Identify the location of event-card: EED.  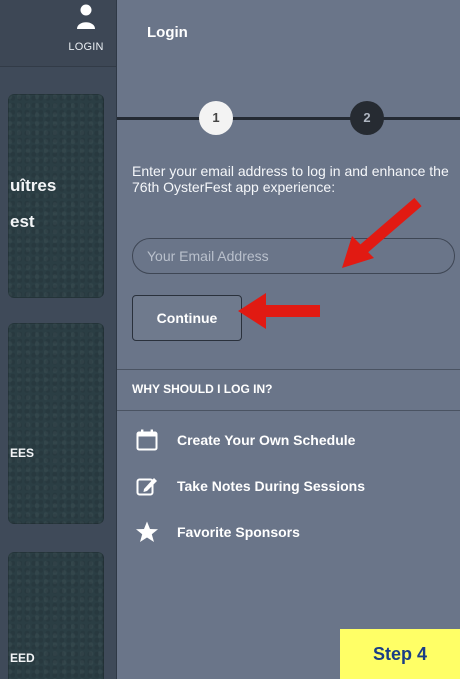
(56, 615).